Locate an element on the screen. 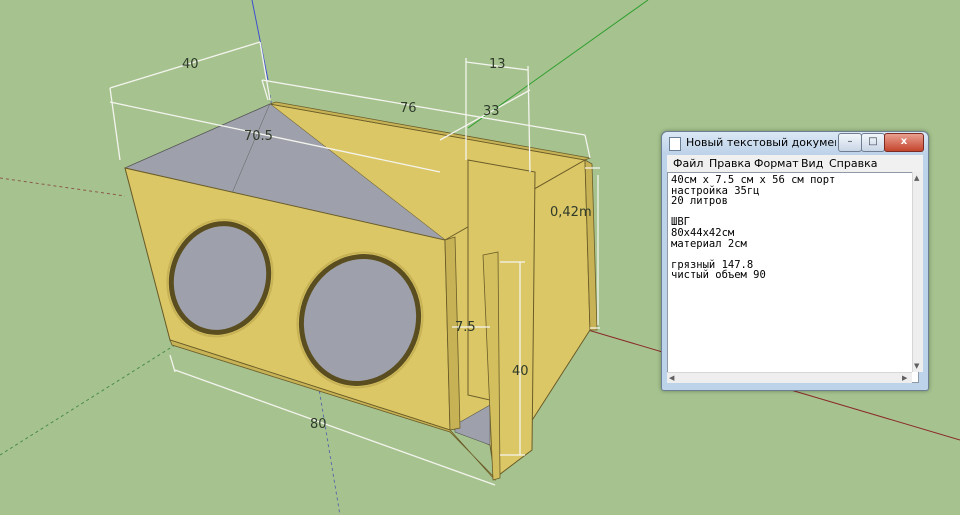  menu-edit: Правка is located at coordinates (730, 163).